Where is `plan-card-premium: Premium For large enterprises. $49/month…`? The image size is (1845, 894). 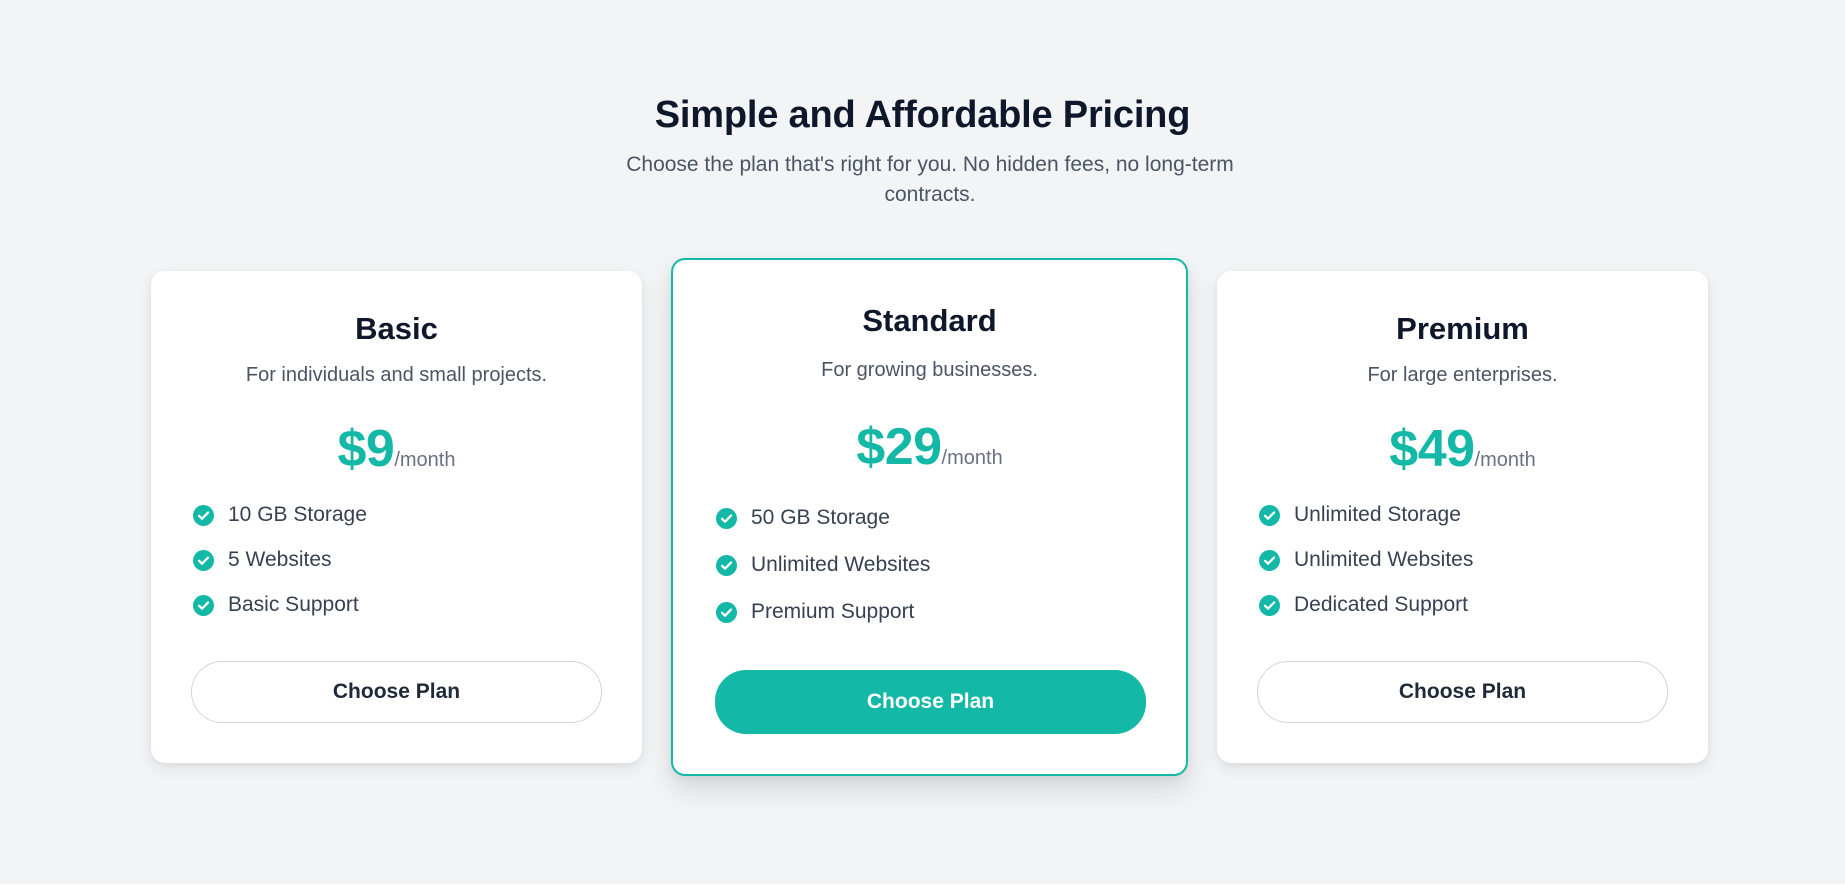 plan-card-premium: Premium For large enterprises. $49/month… is located at coordinates (1462, 517).